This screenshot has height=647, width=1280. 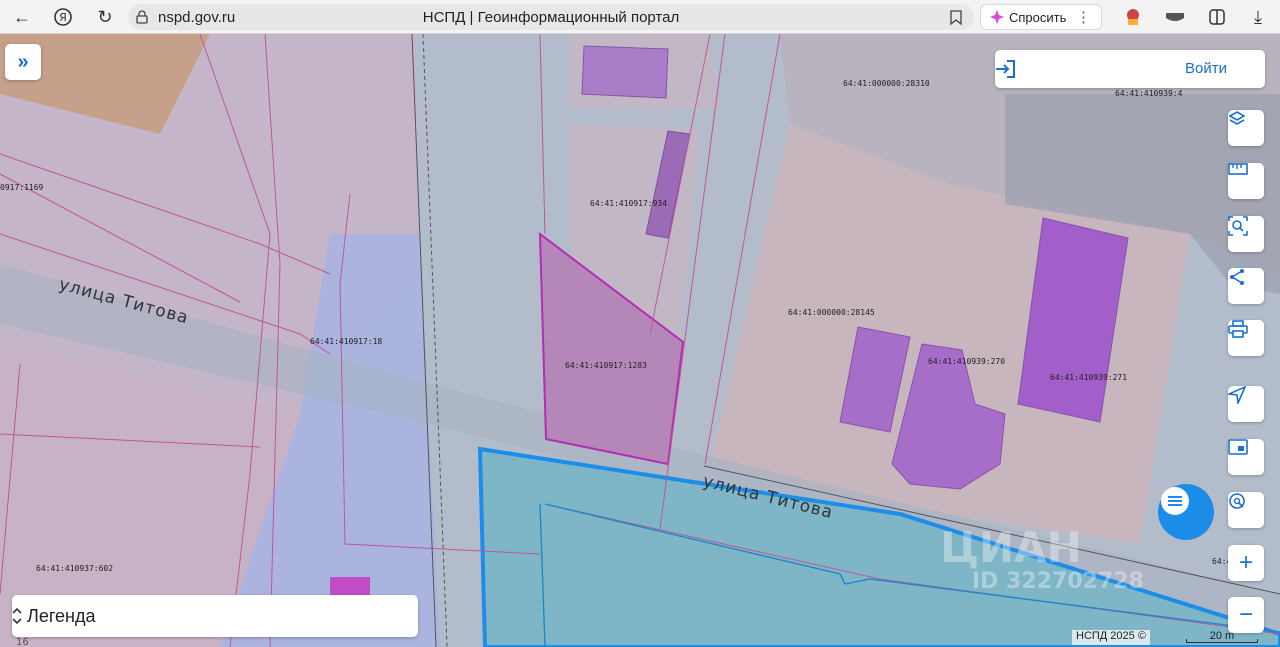 I want to click on printer-icon, so click(x=1238, y=329).